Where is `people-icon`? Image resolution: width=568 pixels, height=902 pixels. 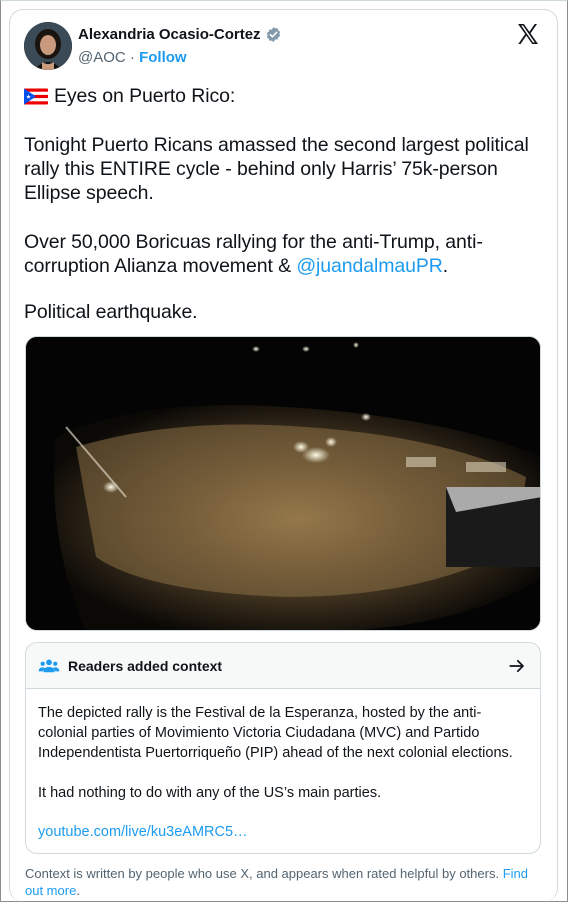 people-icon is located at coordinates (49, 665).